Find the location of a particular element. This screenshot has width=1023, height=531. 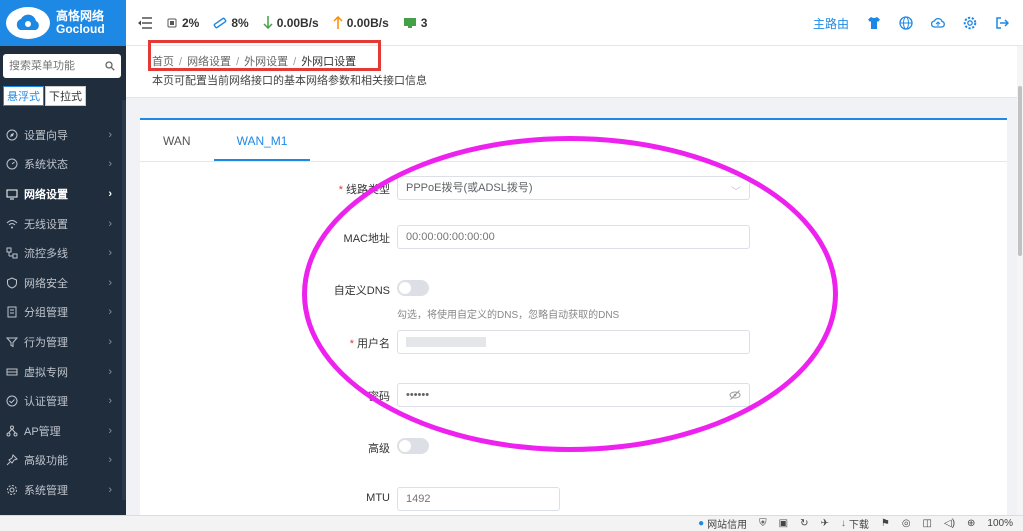

sidebar-item-label: 无线设置 is located at coordinates (46, 224).